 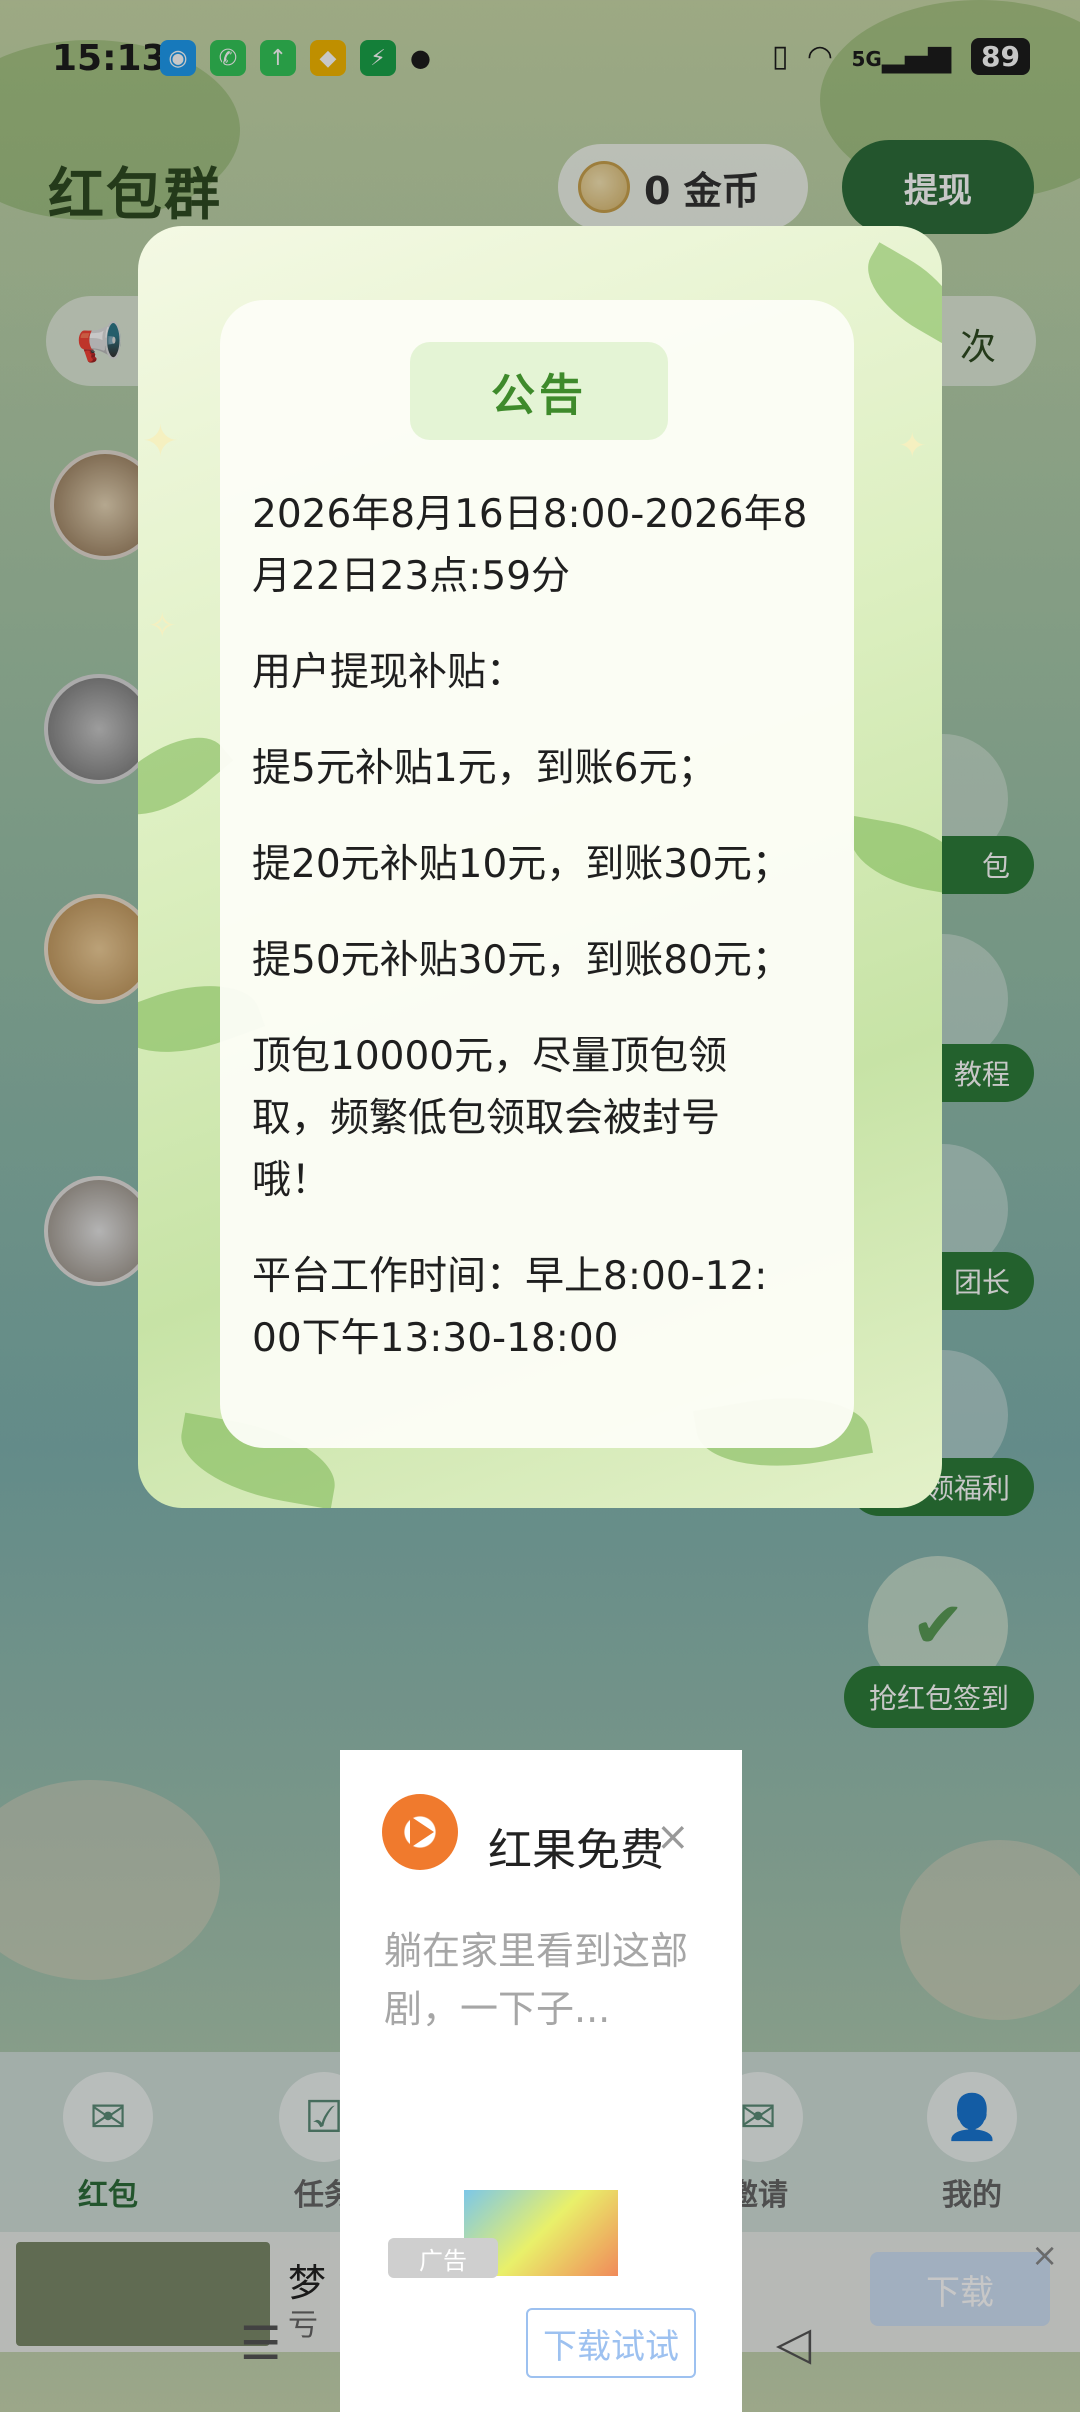 What do you see at coordinates (389, 672) in the screenshot?
I see `announcement-paragraph: 用户提现补贴：` at bounding box center [389, 672].